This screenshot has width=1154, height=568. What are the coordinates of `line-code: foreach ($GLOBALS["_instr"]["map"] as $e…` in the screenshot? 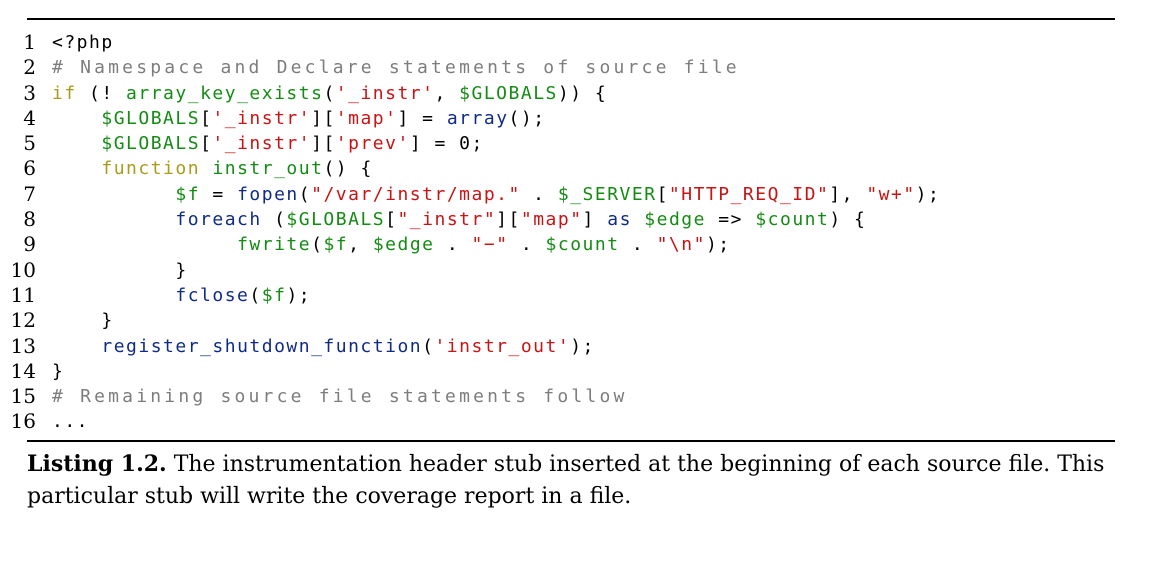 It's located at (459, 219).